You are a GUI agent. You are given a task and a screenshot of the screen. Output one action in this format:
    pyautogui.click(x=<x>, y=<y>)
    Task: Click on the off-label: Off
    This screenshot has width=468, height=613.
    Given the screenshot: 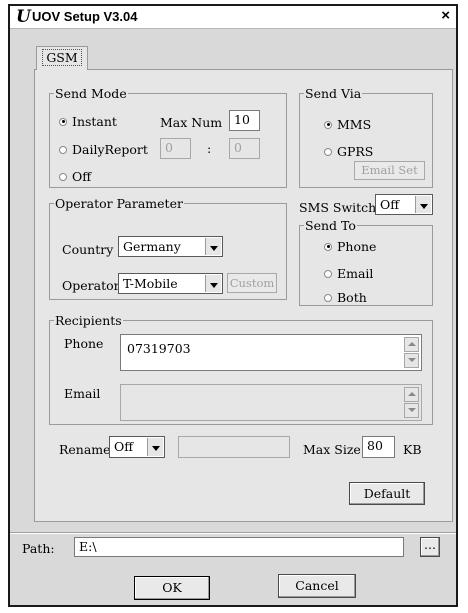 What is the action you would take?
    pyautogui.click(x=82, y=176)
    